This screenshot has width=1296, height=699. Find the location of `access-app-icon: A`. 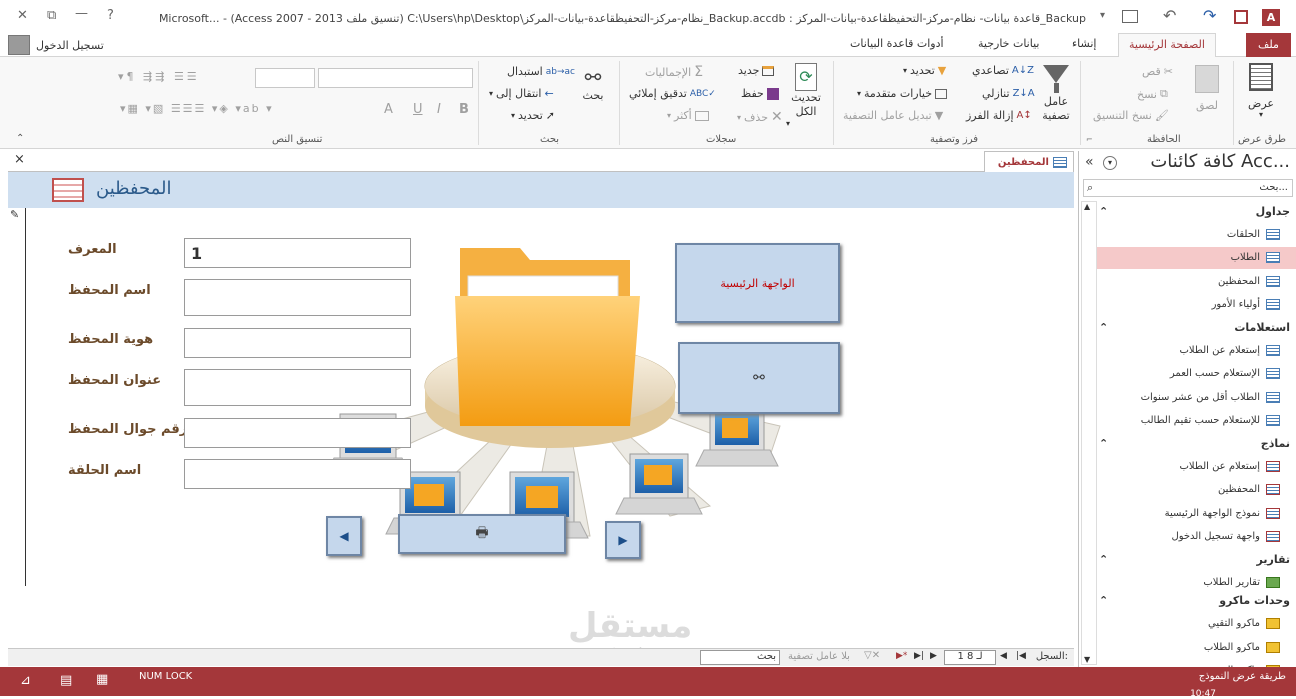

access-app-icon: A is located at coordinates (1271, 17).